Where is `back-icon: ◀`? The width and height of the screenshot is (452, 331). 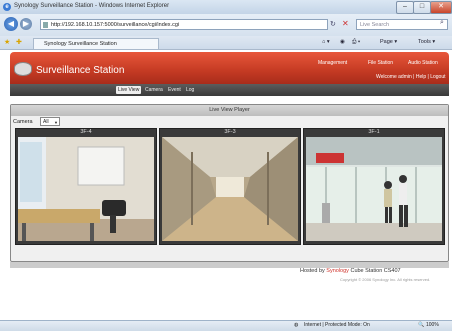
back-icon: ◀ is located at coordinates (11, 24).